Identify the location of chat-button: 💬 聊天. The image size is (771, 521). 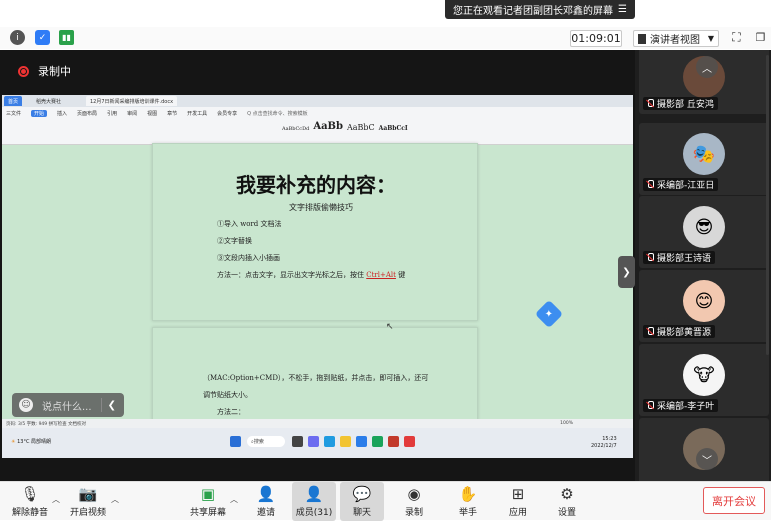
(362, 501).